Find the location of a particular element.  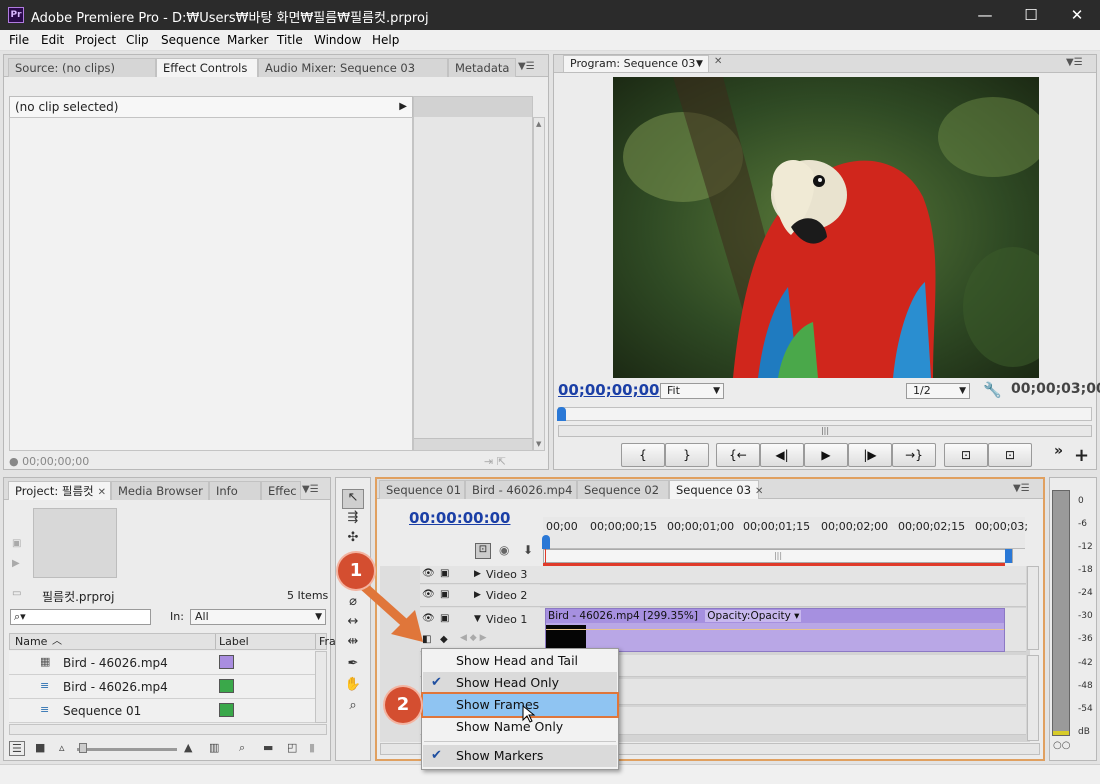

pen-tool-icon: ✒ is located at coordinates (353, 666).